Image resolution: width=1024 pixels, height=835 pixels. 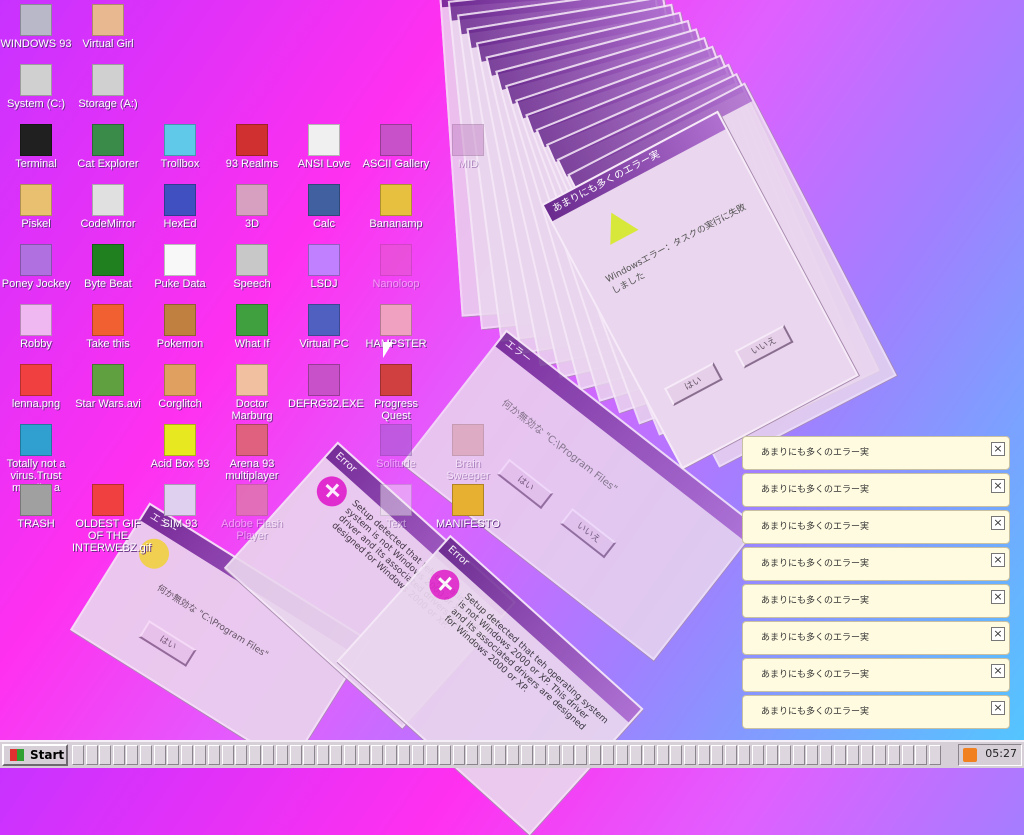 I want to click on rss-icon, so click(x=970, y=755).